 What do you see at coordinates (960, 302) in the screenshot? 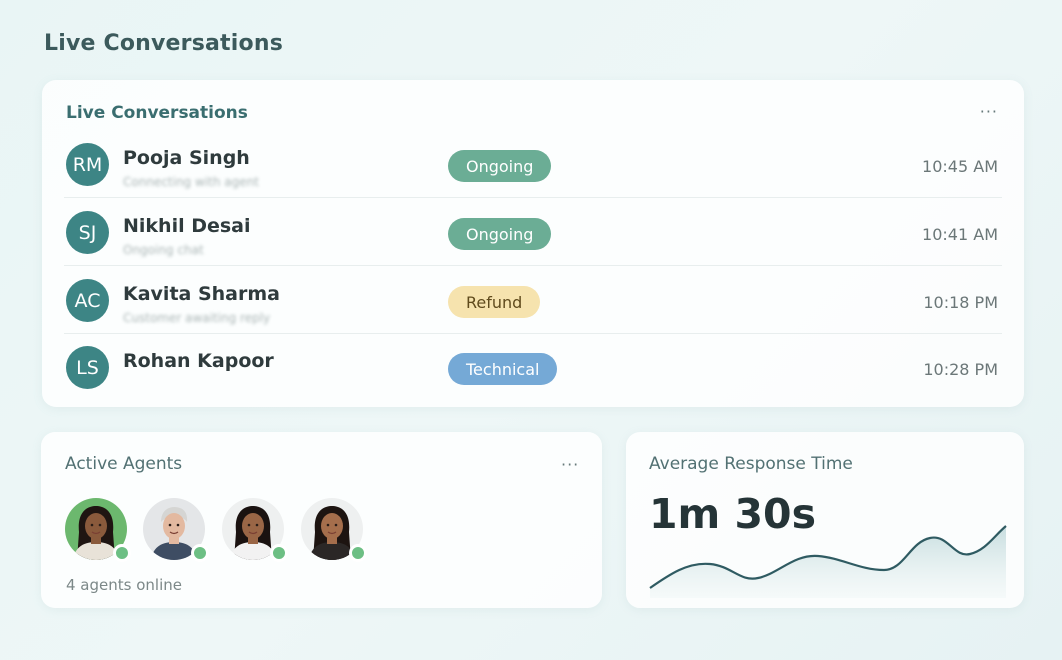
I see `conversation-time: 10:18 PM` at bounding box center [960, 302].